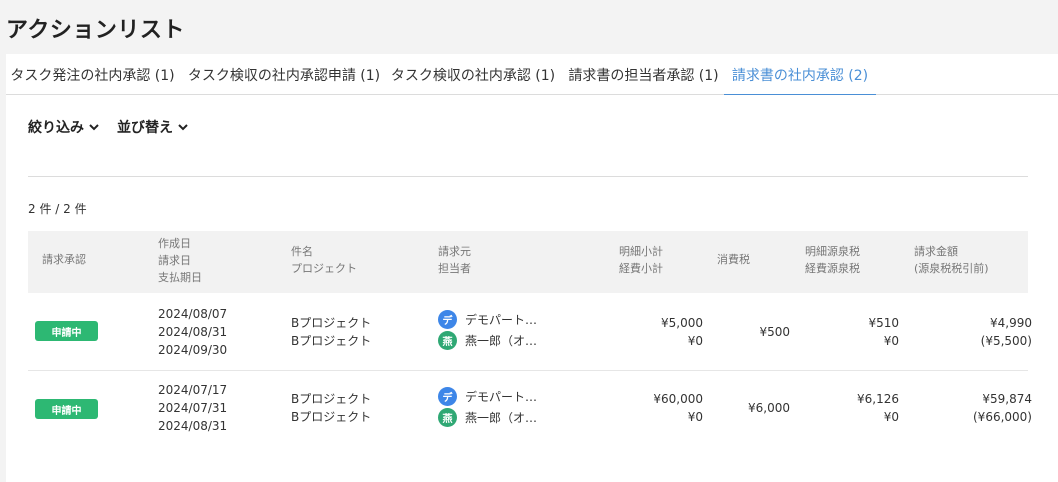 The width and height of the screenshot is (1058, 482). Describe the element at coordinates (665, 408) in the screenshot. I see `subtotal-cell: ¥60,000 ¥0` at that location.